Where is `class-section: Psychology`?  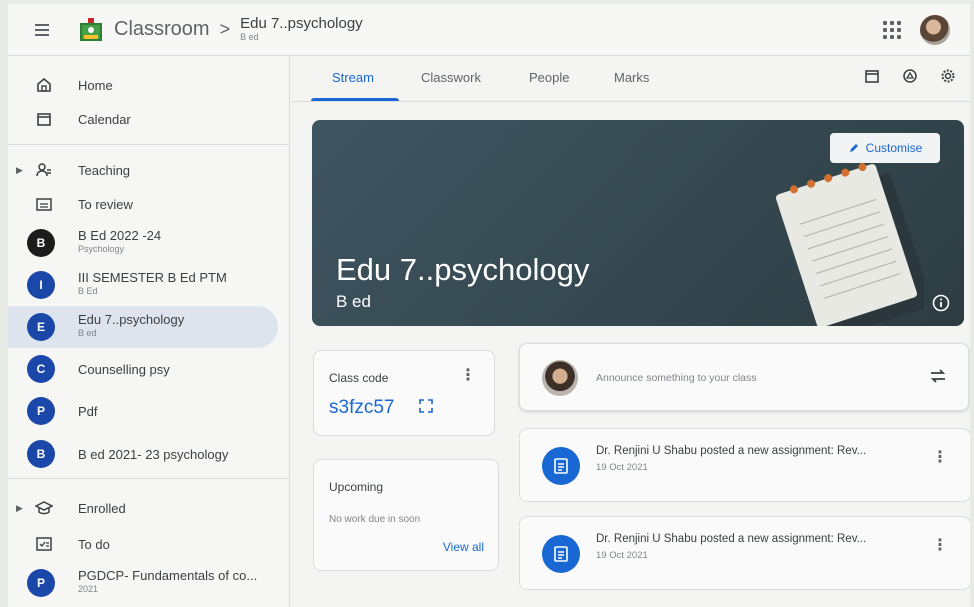 class-section: Psychology is located at coordinates (101, 249).